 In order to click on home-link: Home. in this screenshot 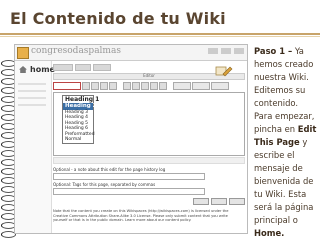, I will do `click(269, 233)`.